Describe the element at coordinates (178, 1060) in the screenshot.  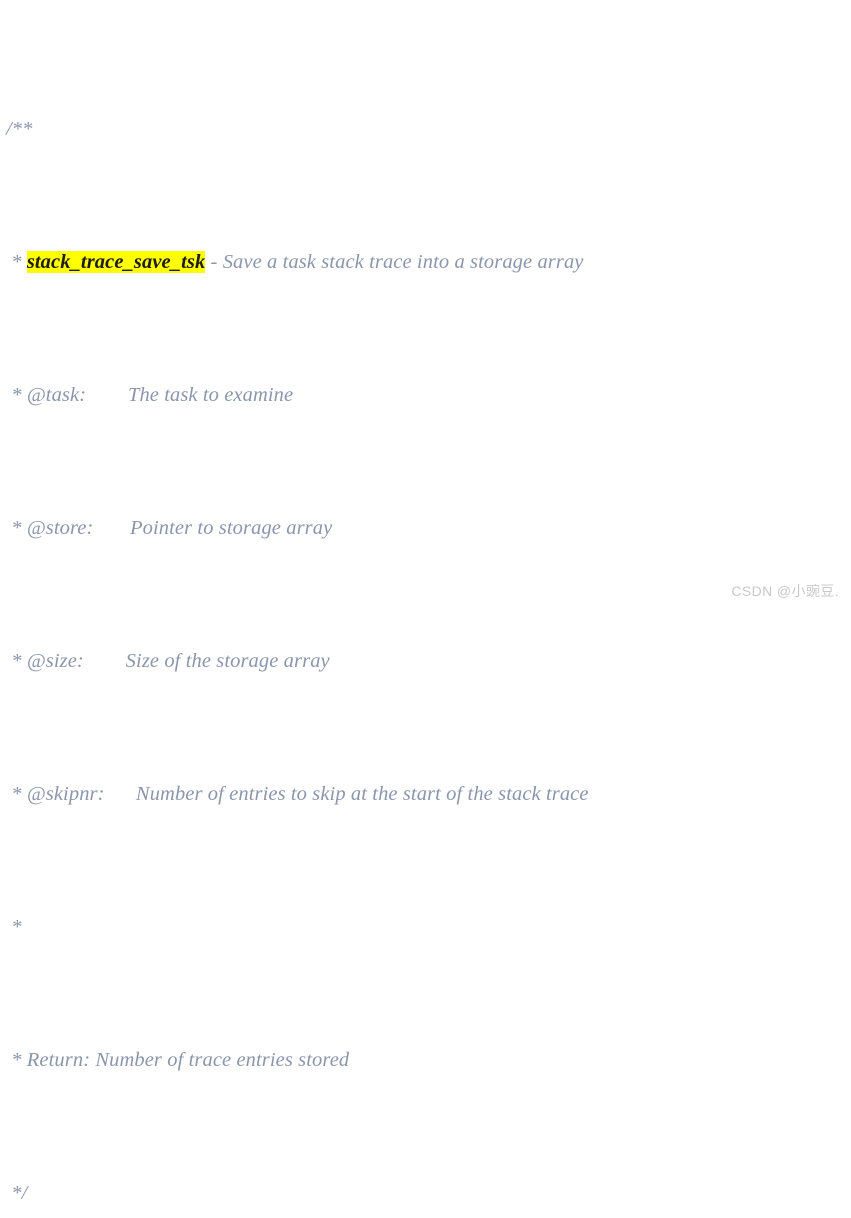
I see `comment-return-text: * Return: Number of trace entries stored` at that location.